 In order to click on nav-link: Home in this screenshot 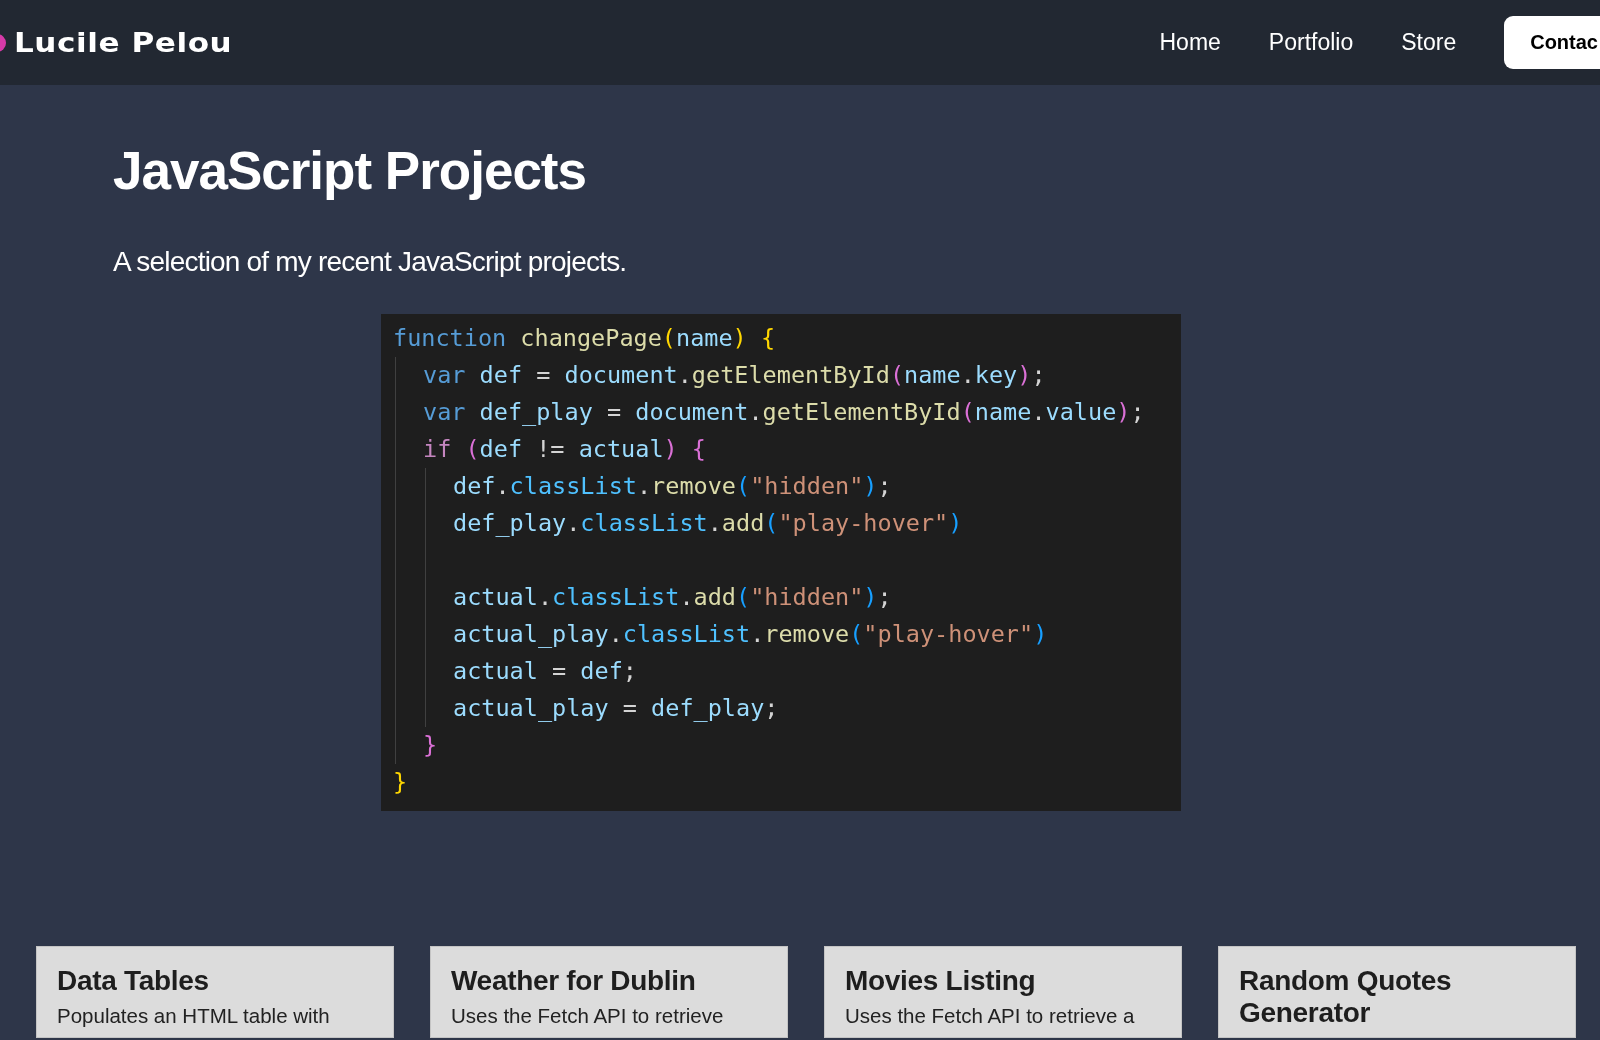, I will do `click(1190, 42)`.